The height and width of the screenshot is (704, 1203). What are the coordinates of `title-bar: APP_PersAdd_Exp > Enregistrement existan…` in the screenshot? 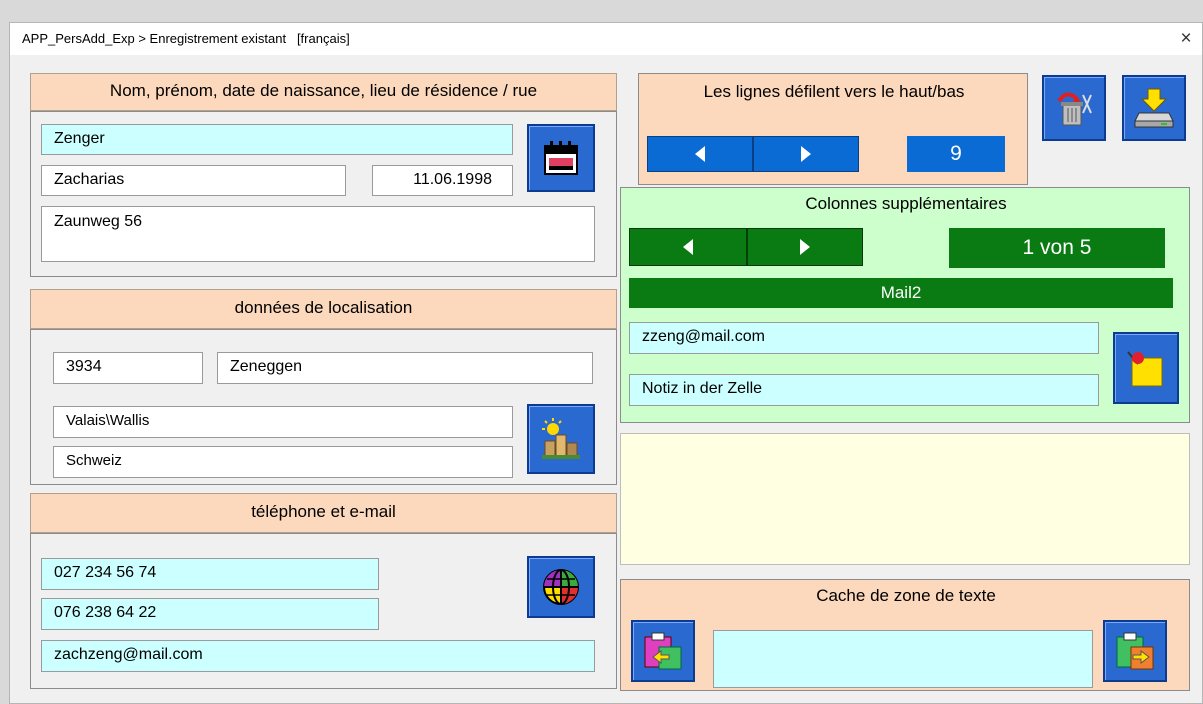 It's located at (606, 39).